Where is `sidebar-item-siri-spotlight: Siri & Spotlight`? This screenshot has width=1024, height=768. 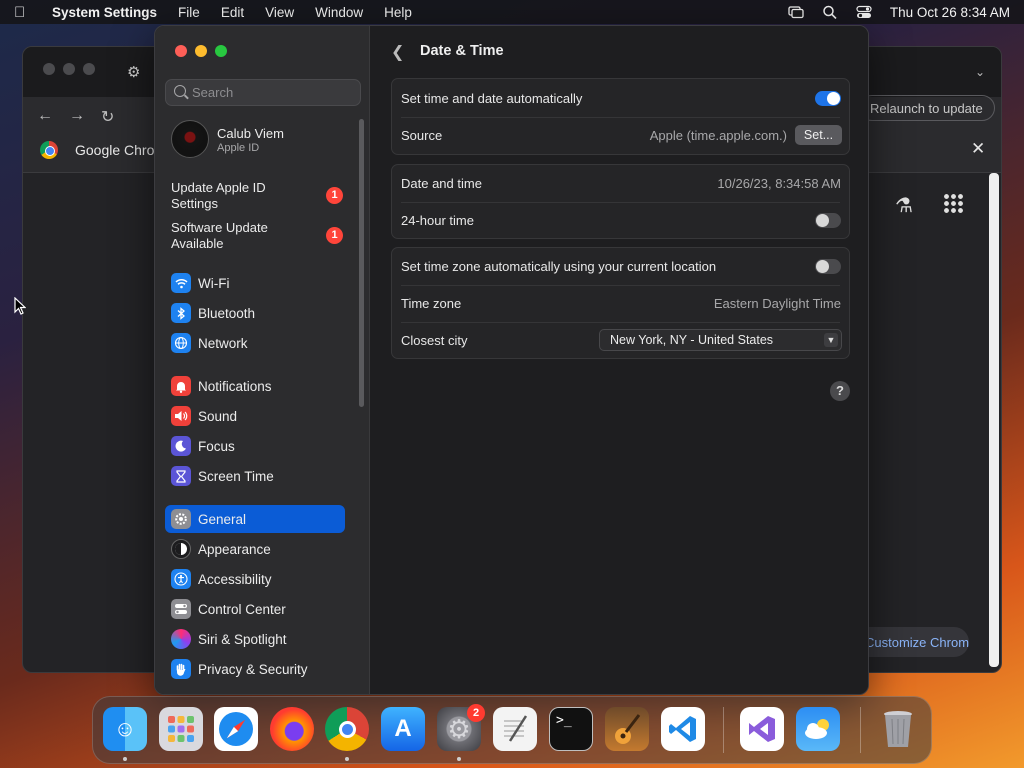 sidebar-item-siri-spotlight: Siri & Spotlight is located at coordinates (255, 639).